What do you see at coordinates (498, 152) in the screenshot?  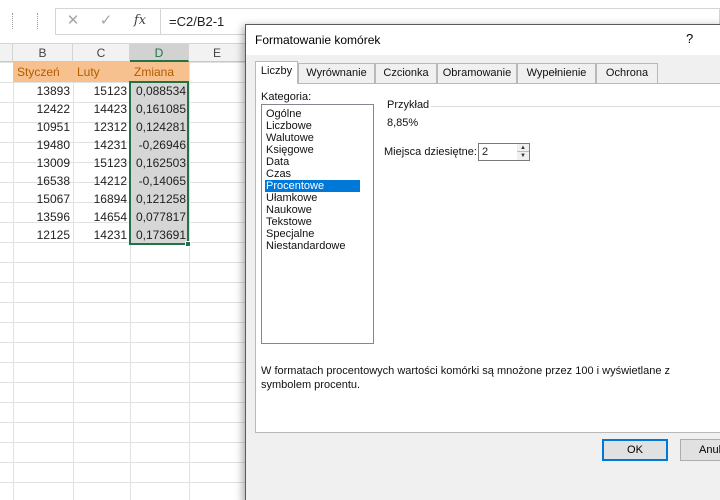 I see `decimals-input: 2` at bounding box center [498, 152].